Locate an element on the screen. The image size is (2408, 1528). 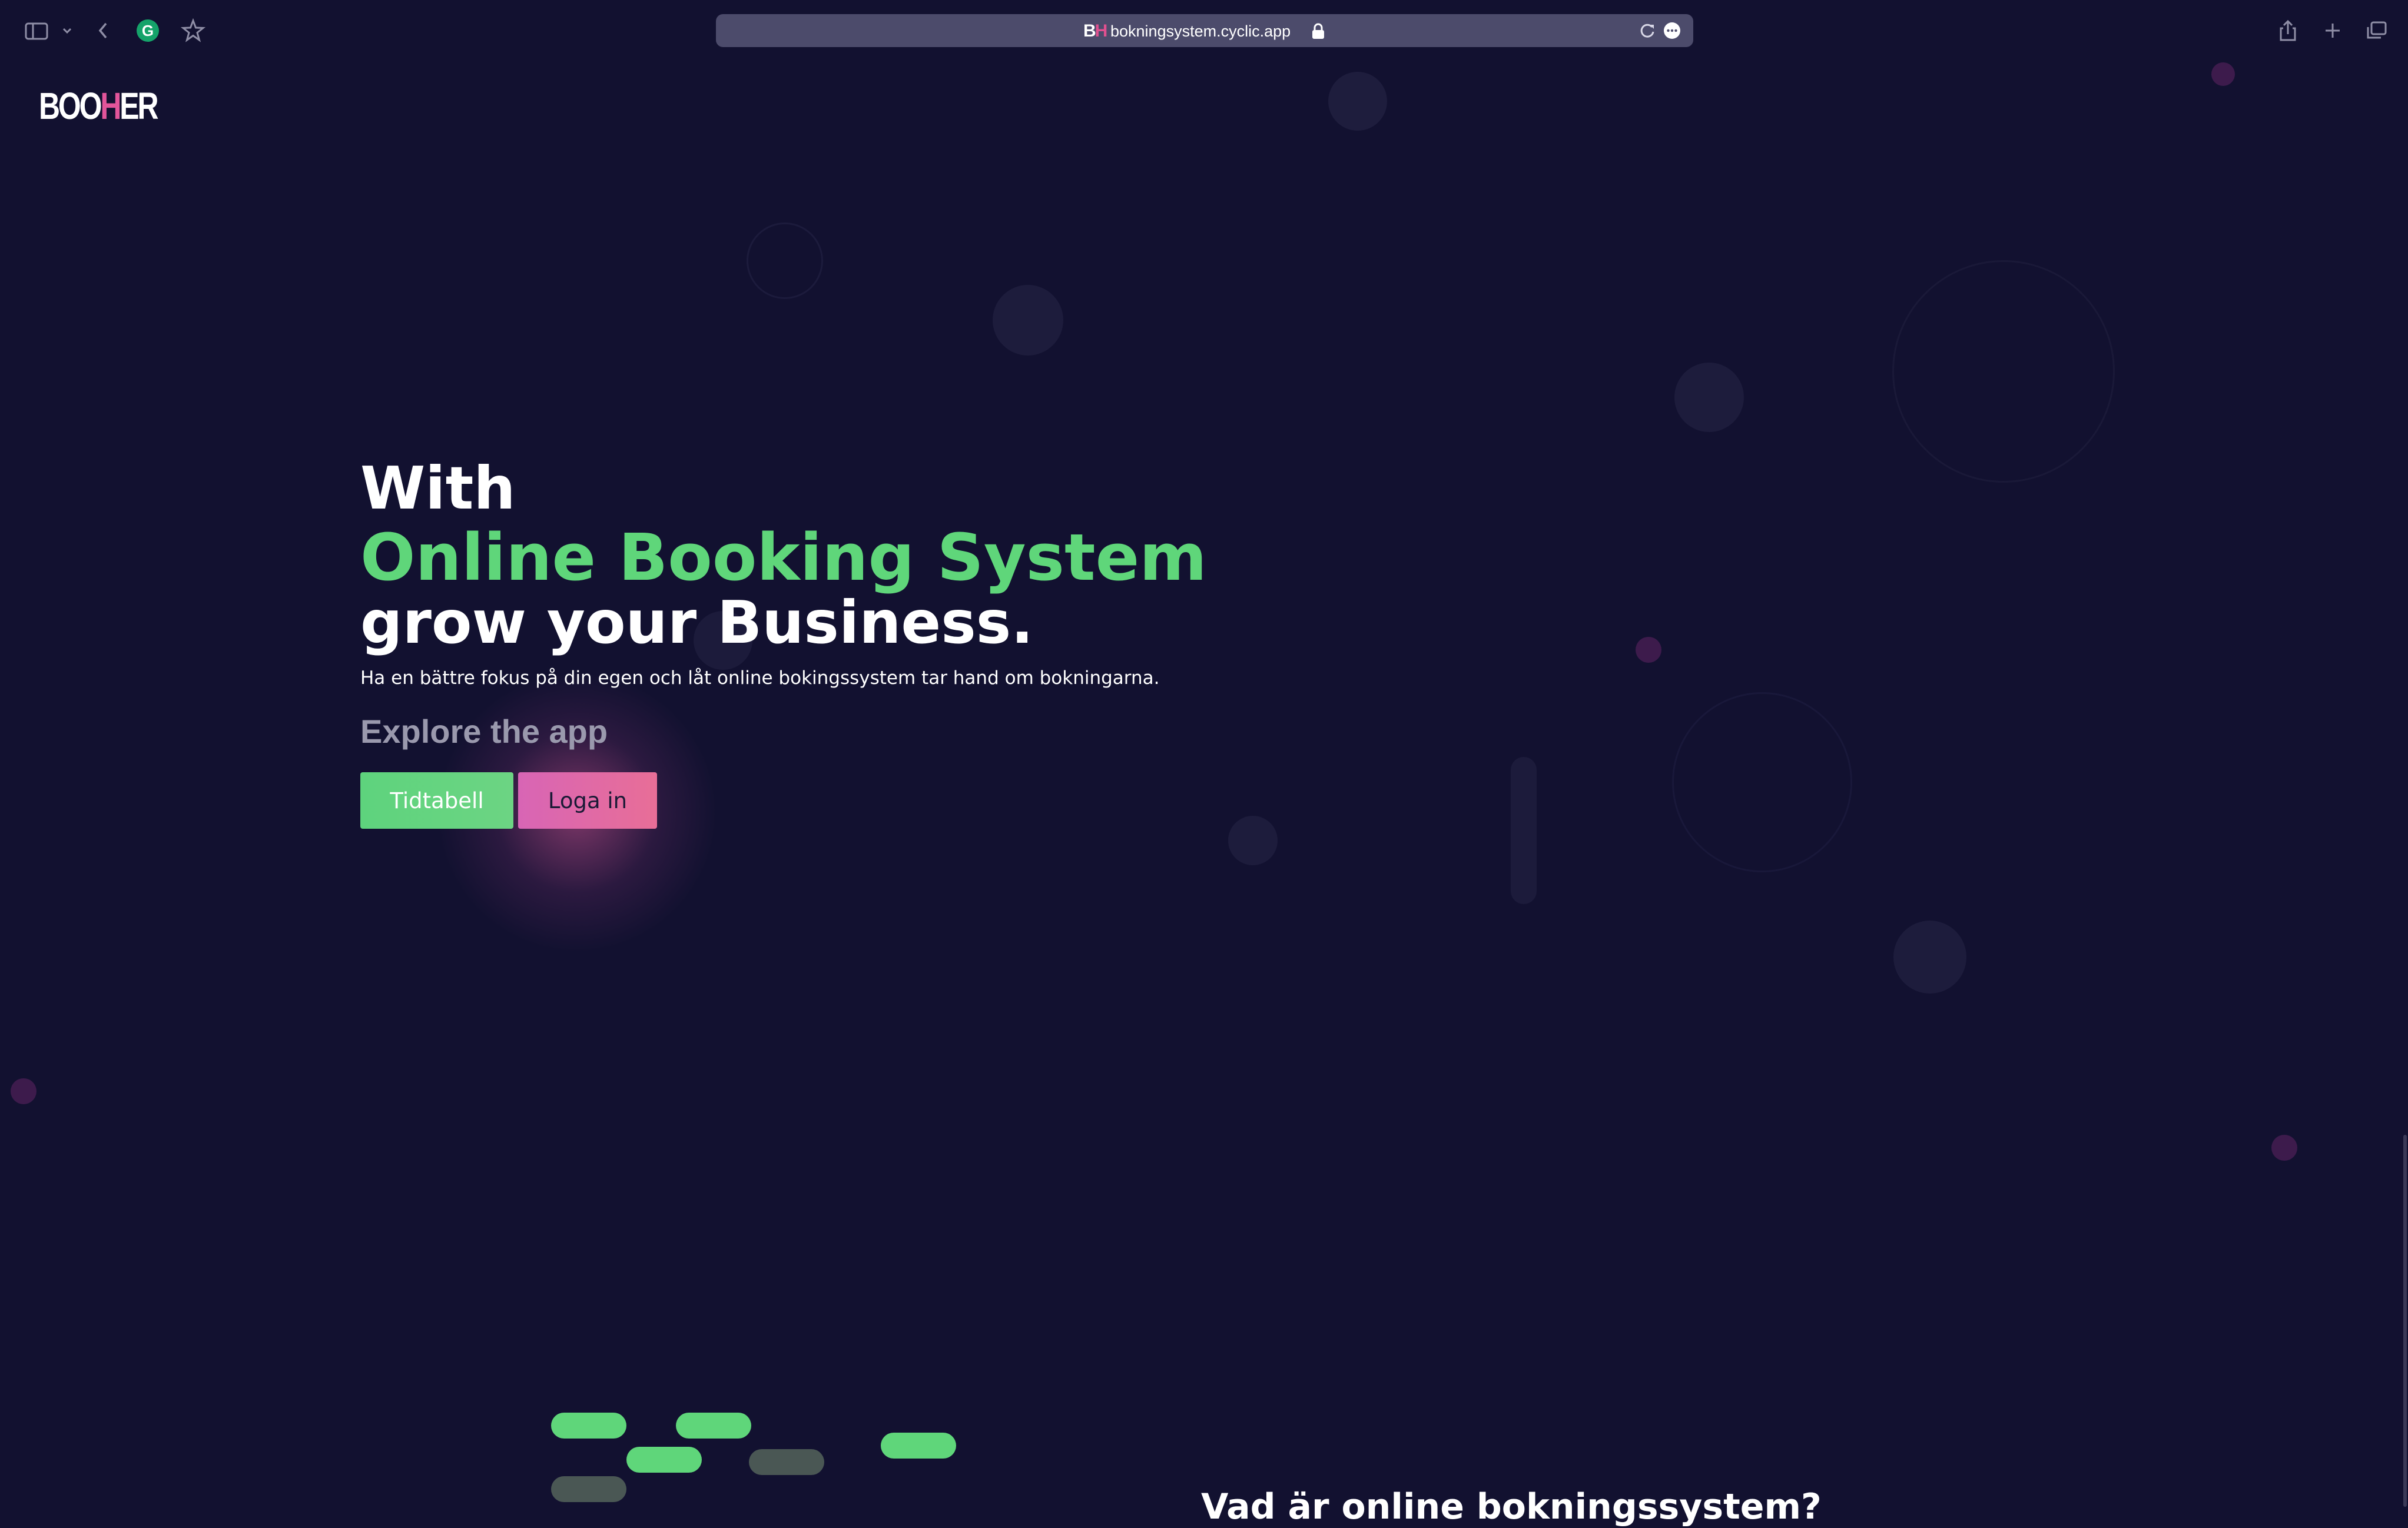
section-heading: Vad är online bokningssystem? is located at coordinates (1512, 1507).